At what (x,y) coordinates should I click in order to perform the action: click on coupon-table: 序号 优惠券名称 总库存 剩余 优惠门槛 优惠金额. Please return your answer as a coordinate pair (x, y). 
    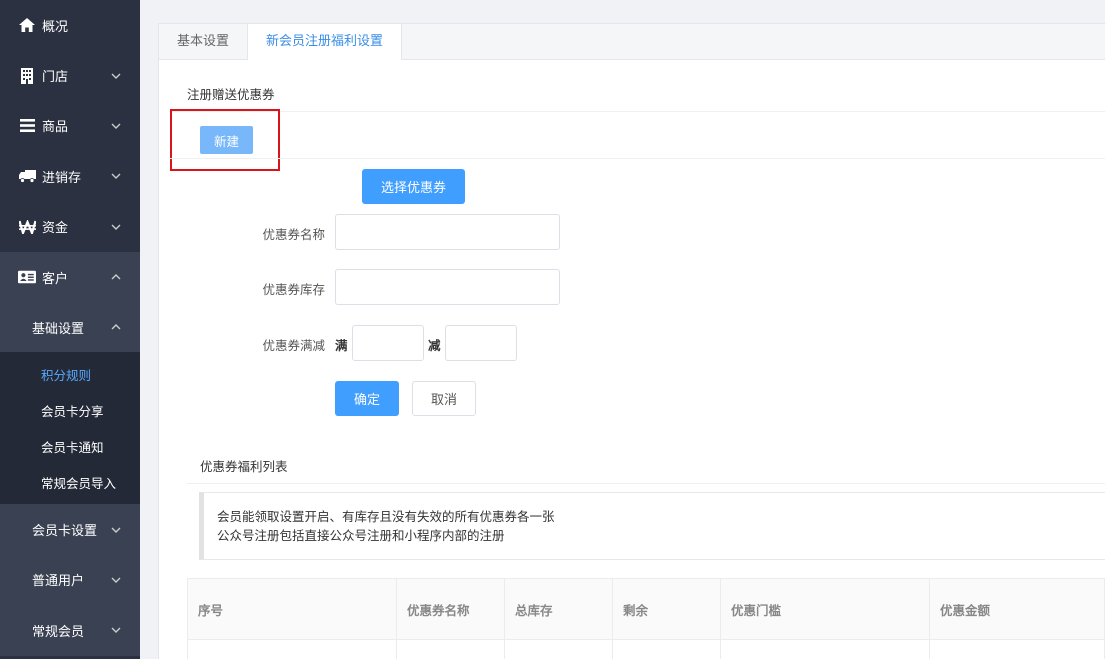
    Looking at the image, I should click on (646, 618).